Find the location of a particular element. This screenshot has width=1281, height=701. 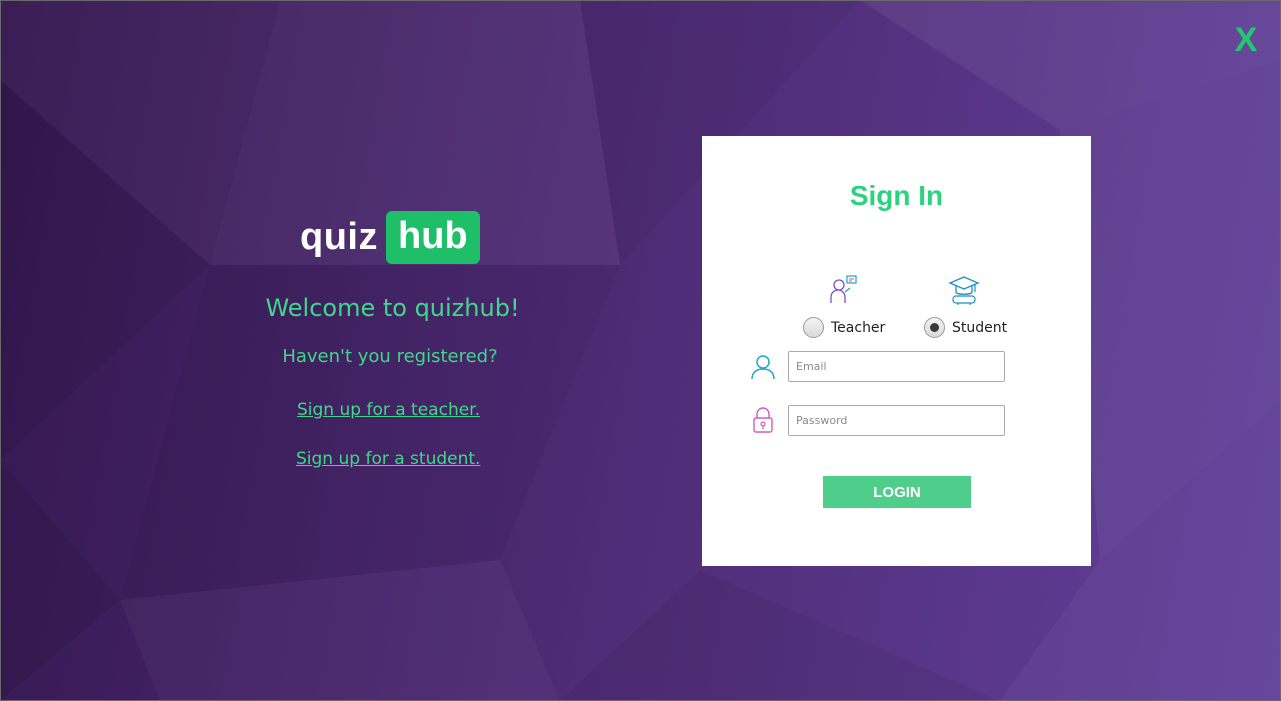

user-icon is located at coordinates (763, 367).